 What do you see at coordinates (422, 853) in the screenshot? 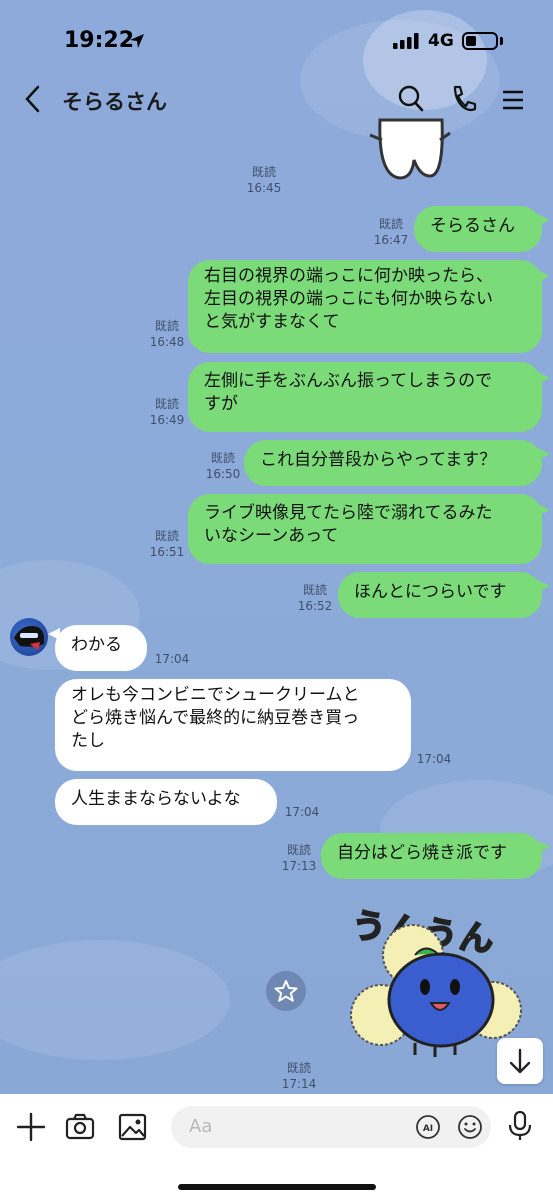
I see `message-text: 自分はどら焼き派です` at bounding box center [422, 853].